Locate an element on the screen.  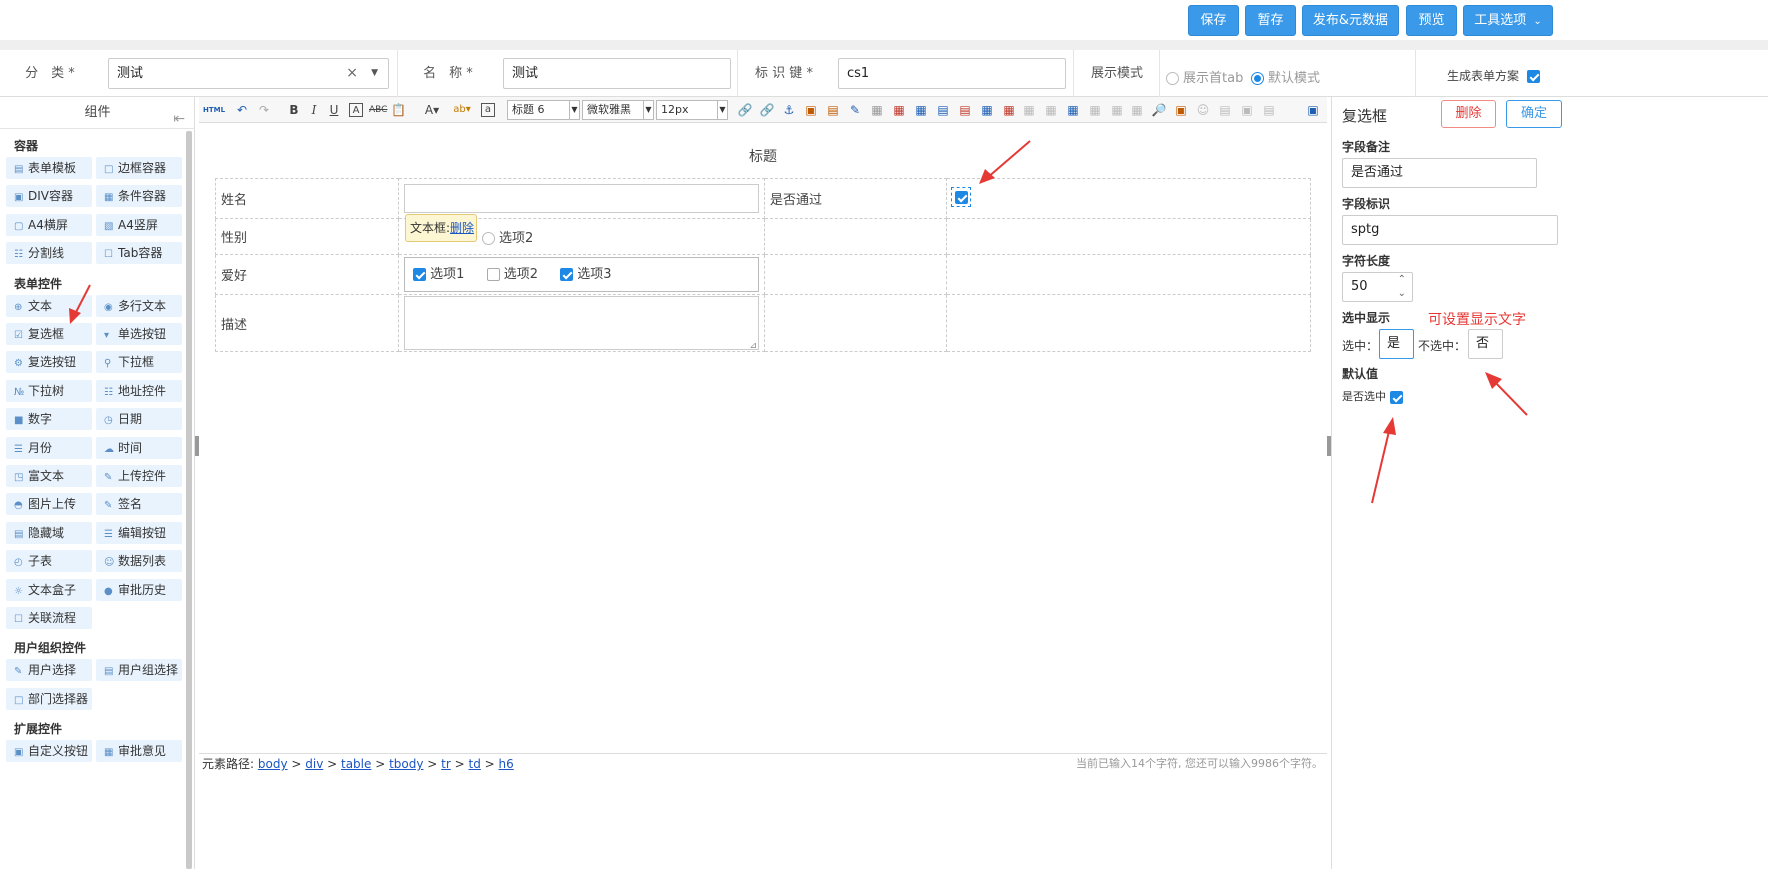
table-merge-icon: ▦ is located at coordinates (987, 110).